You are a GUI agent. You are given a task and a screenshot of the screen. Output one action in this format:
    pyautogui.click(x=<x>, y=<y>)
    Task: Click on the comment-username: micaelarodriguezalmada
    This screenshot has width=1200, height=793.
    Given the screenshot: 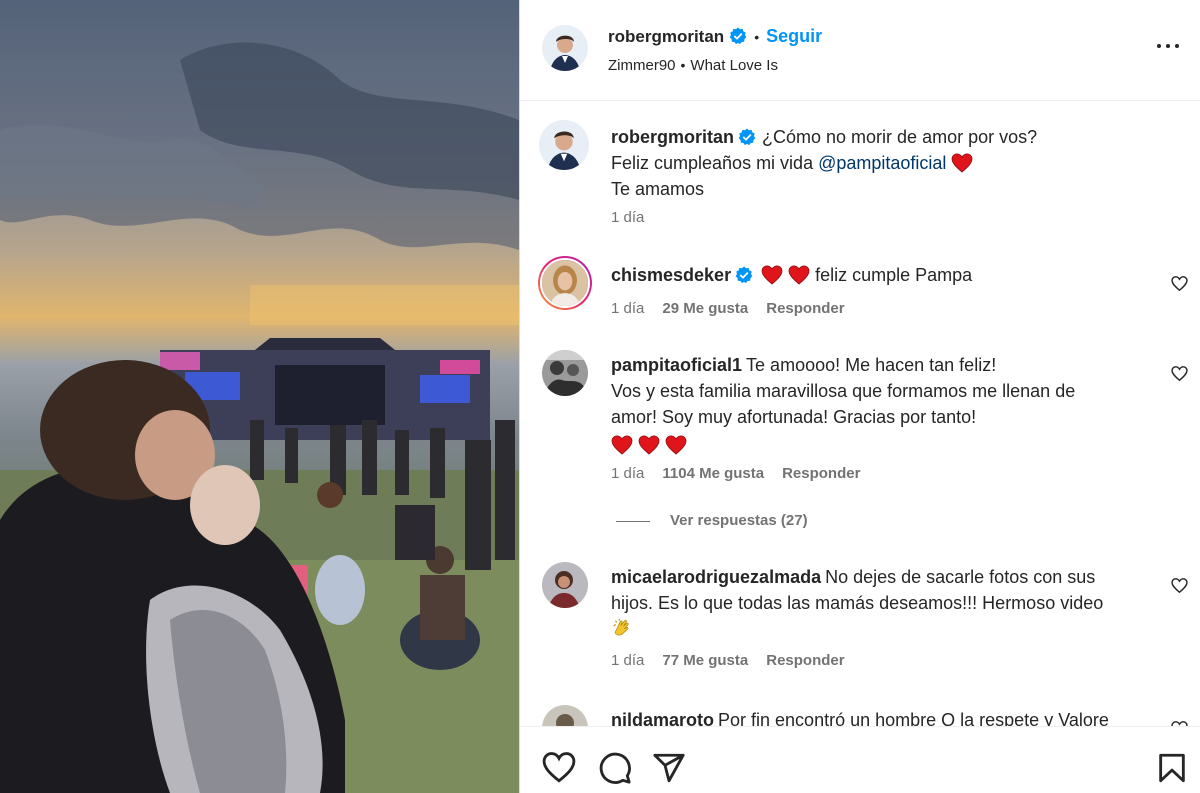 What is the action you would take?
    pyautogui.click(x=716, y=577)
    